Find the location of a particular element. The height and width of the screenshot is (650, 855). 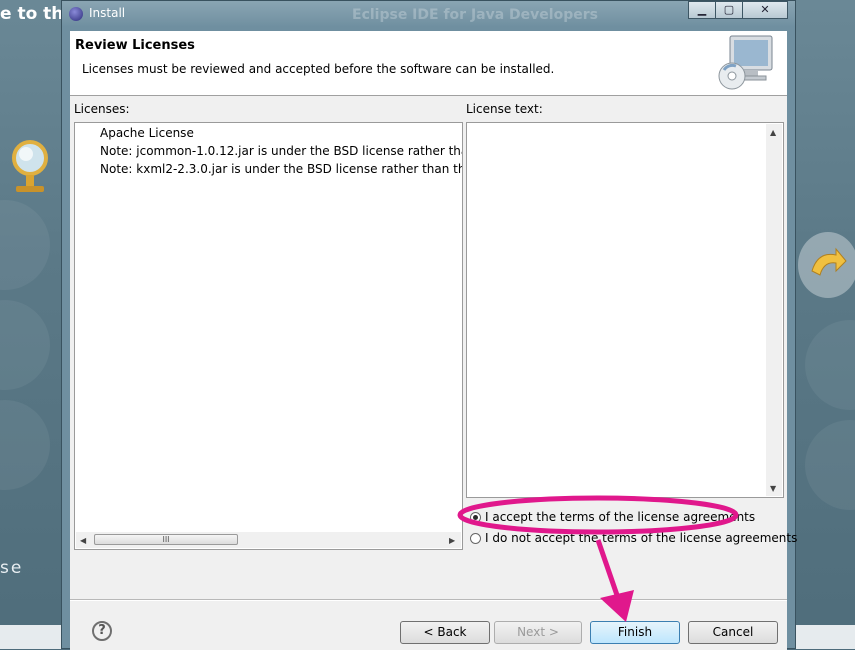

finish-button: Finish is located at coordinates (635, 632).